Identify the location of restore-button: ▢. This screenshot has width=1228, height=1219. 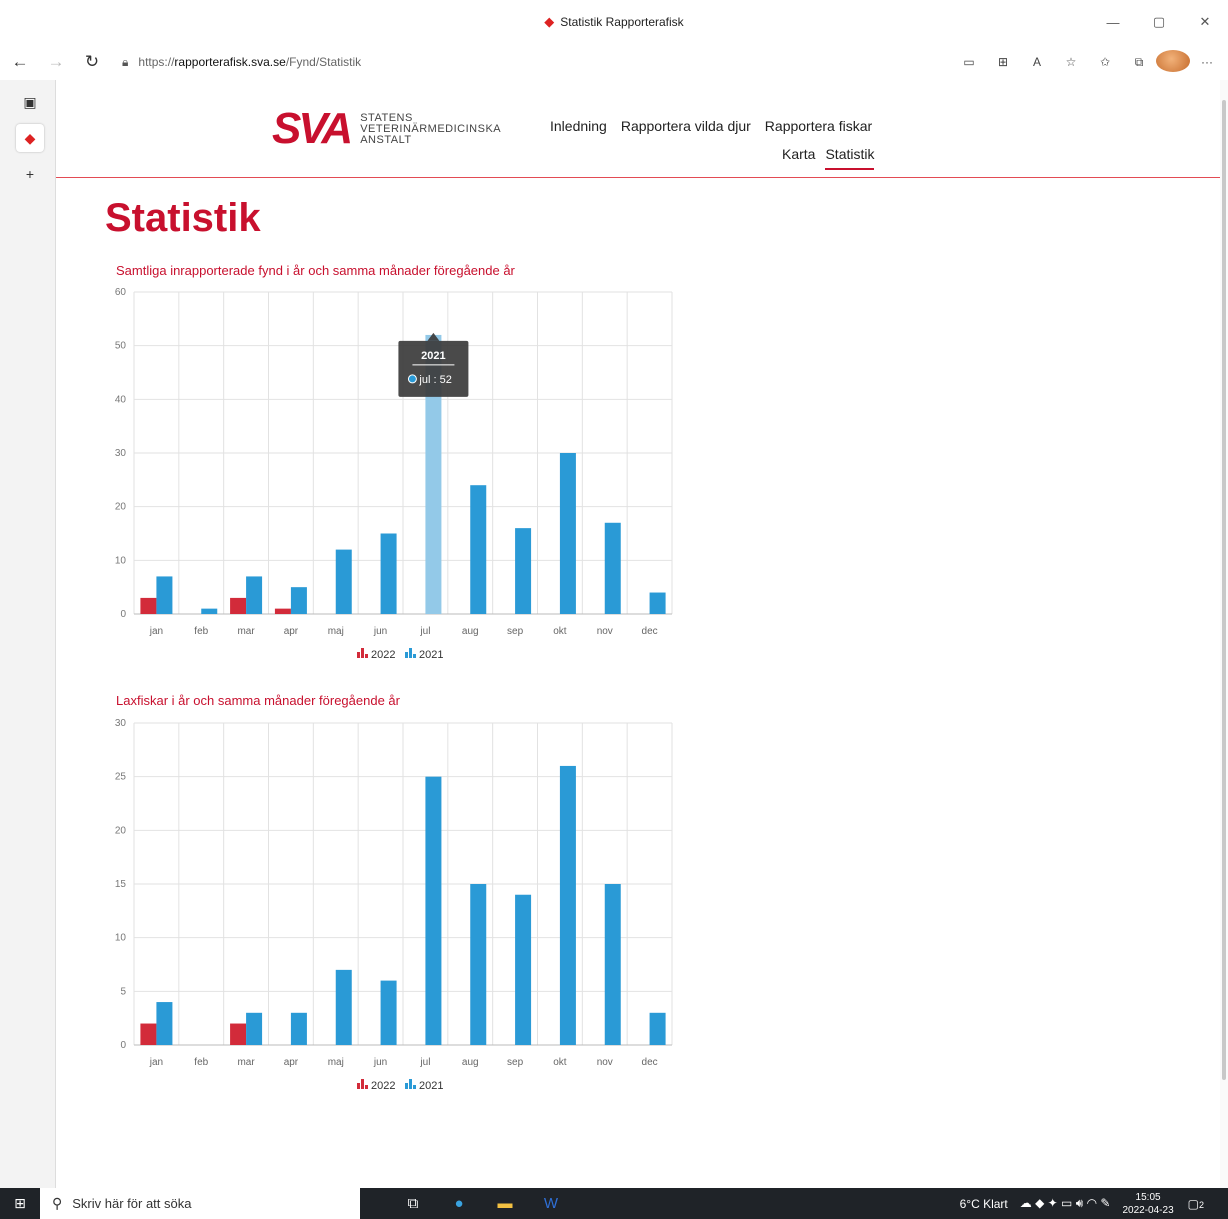
(1159, 22).